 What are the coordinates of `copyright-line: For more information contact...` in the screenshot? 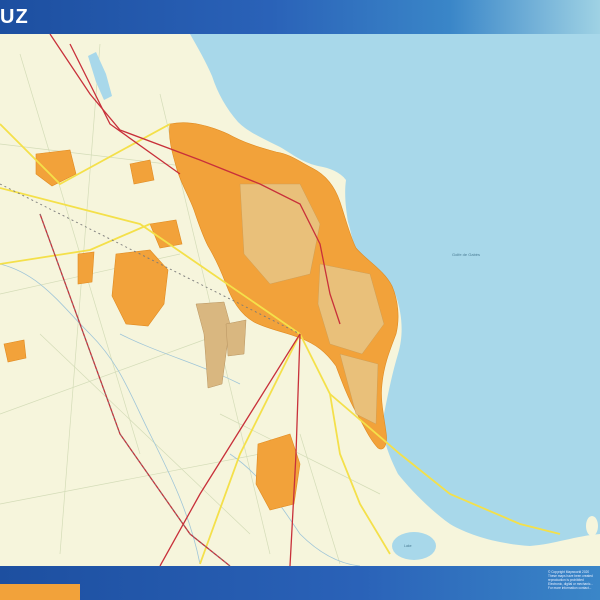 It's located at (570, 588).